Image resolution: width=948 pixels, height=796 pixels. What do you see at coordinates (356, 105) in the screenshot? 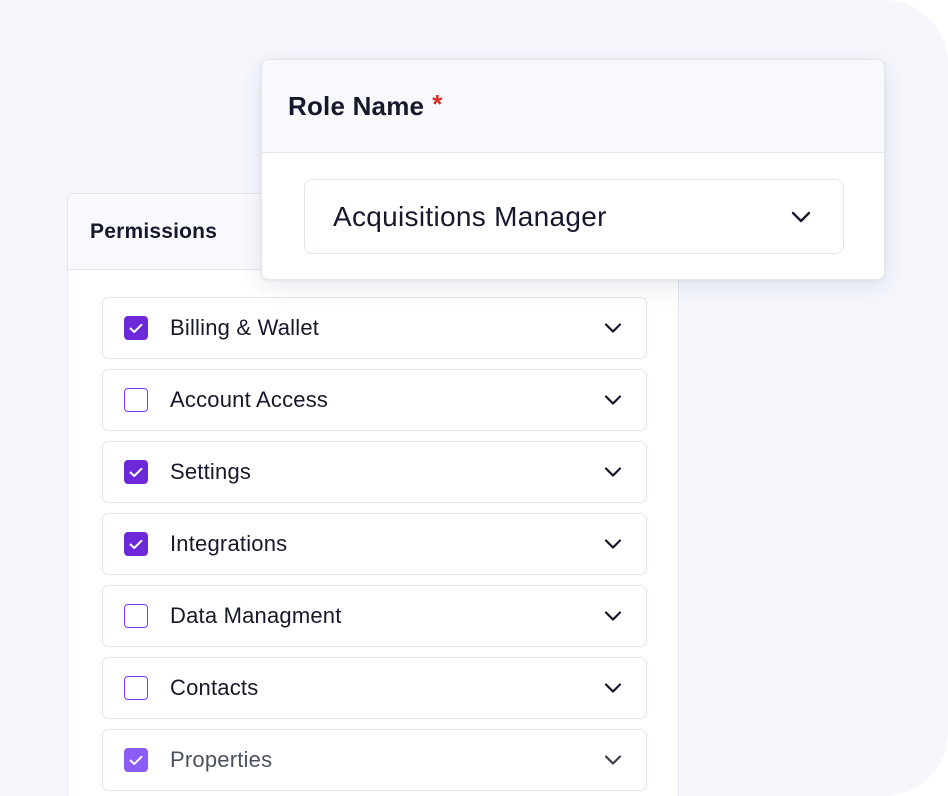
I see `role-name-title: Role Name` at bounding box center [356, 105].